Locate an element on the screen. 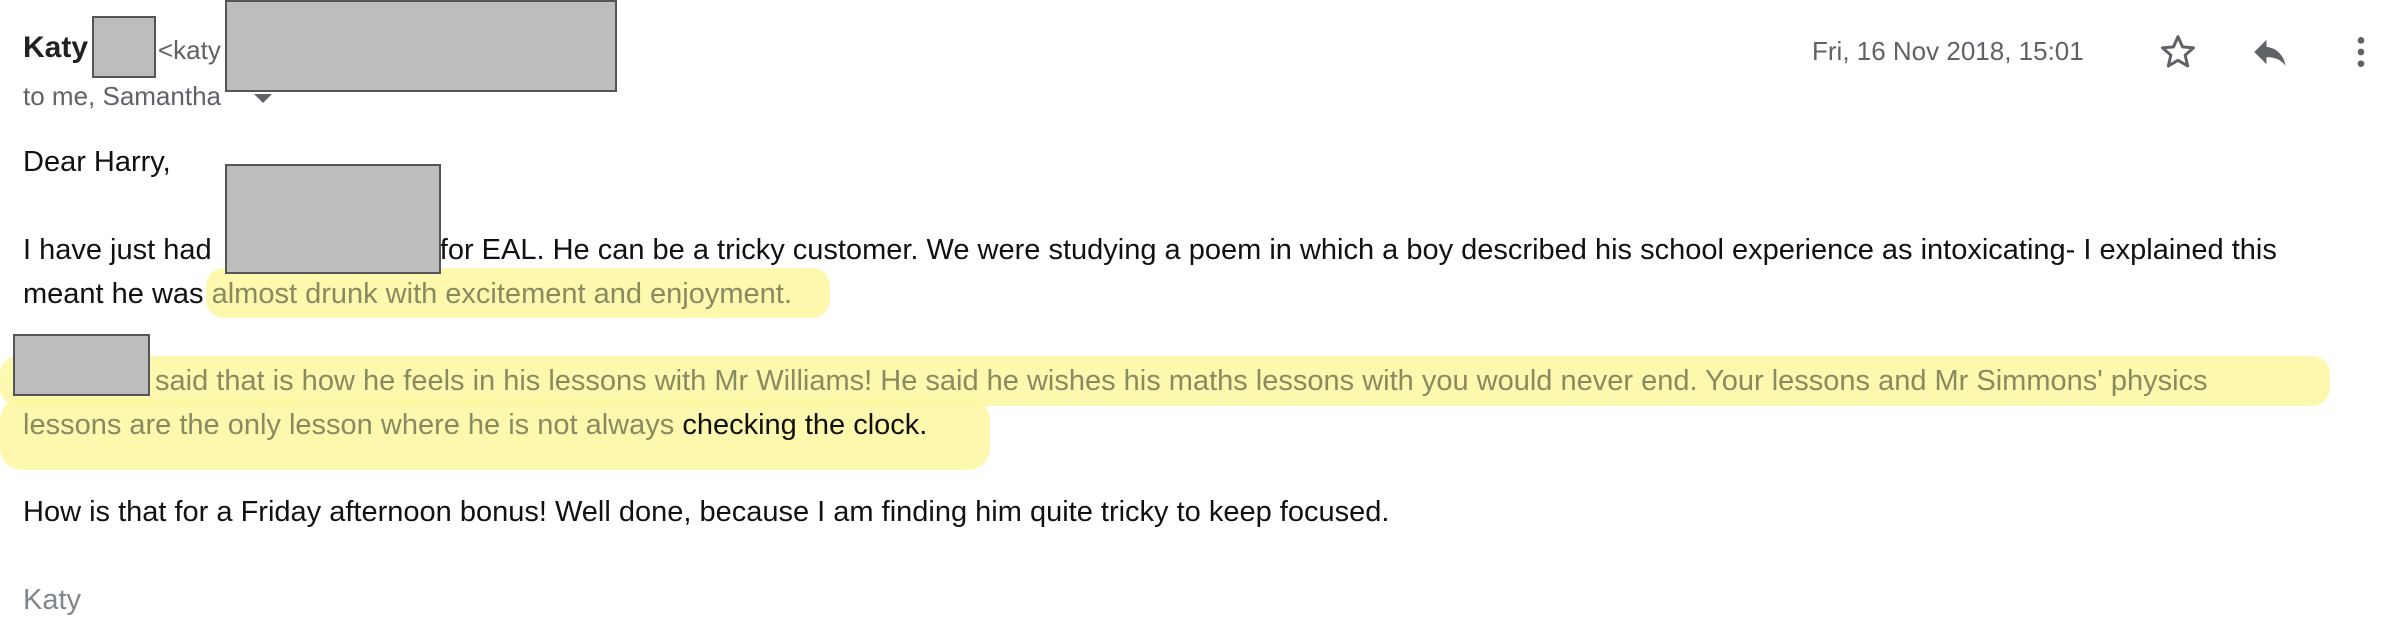 This screenshot has height=638, width=2386. star-button is located at coordinates (2178, 52).